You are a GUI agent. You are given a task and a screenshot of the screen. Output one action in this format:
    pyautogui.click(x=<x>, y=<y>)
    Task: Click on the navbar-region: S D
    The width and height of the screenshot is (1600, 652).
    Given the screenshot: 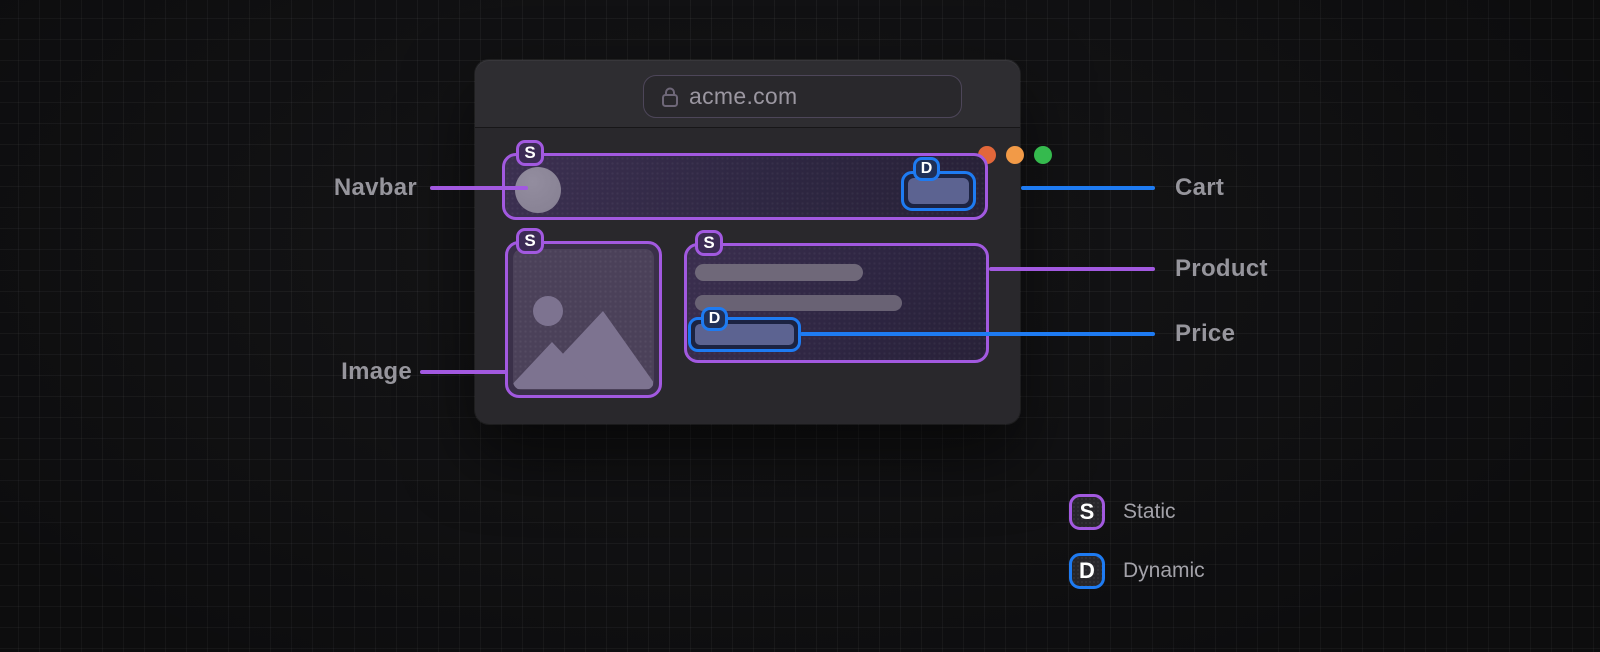 What is the action you would take?
    pyautogui.click(x=745, y=180)
    